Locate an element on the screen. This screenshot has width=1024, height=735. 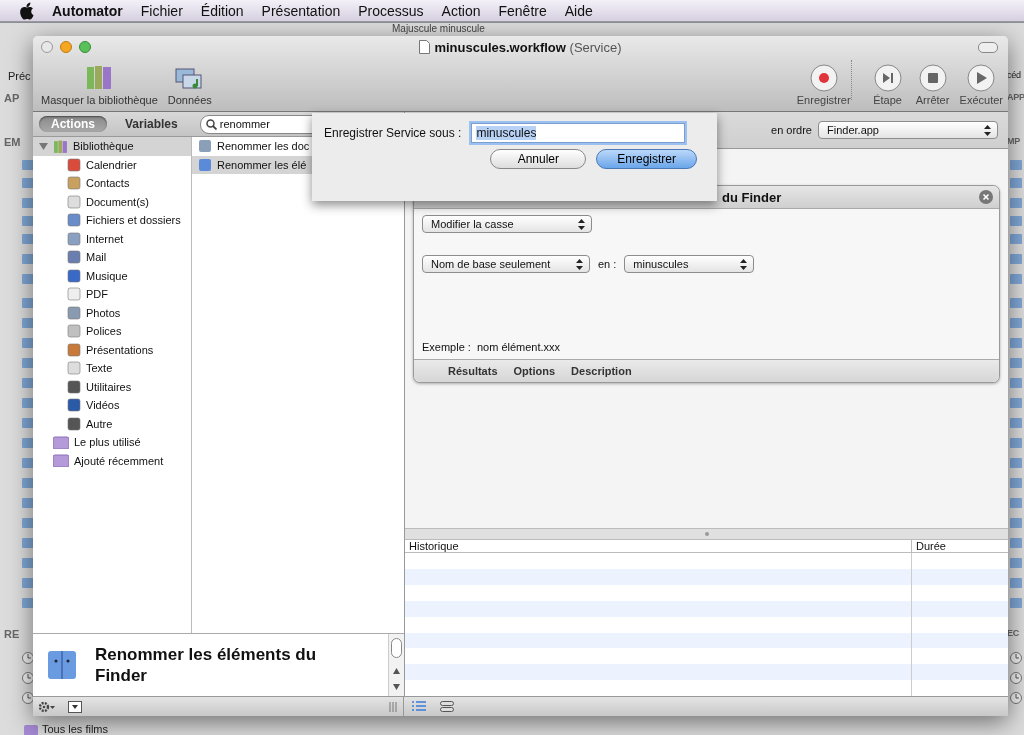
popup-button: Modifier la casse is located at coordinates (507, 224).